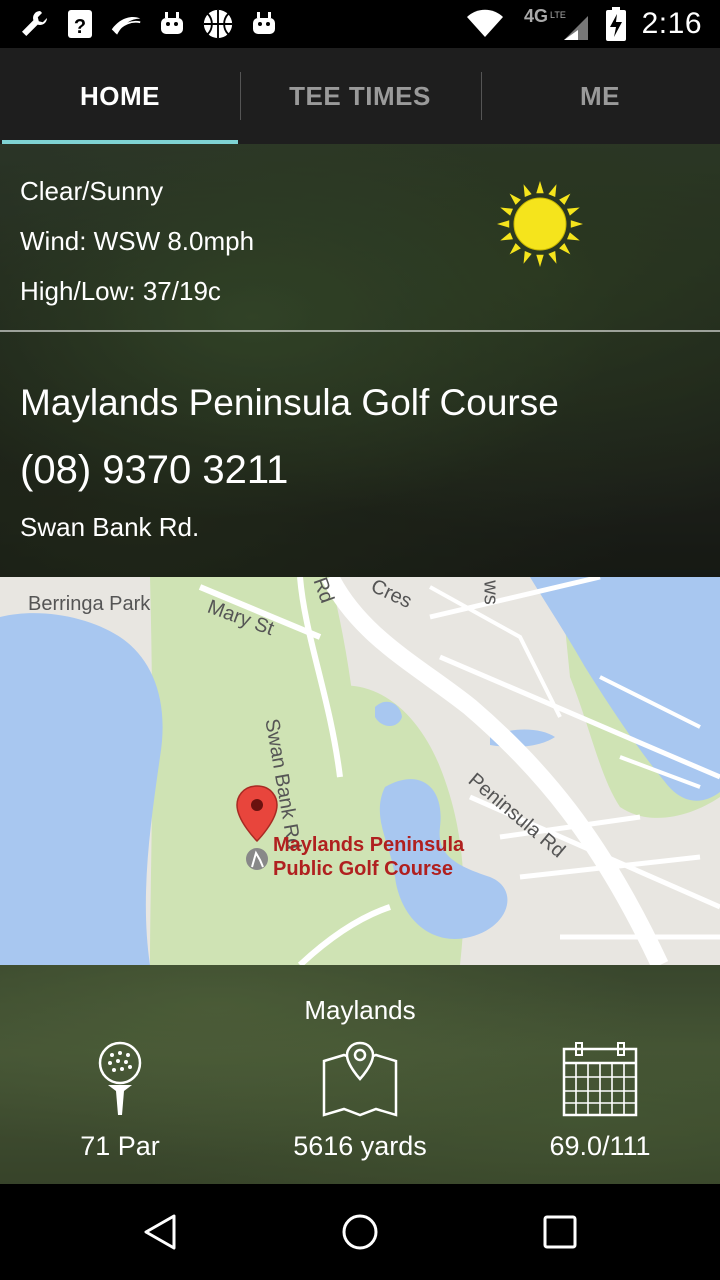 This screenshot has width=720, height=1280. What do you see at coordinates (120, 1078) in the screenshot?
I see `golf-ball-tee-icon` at bounding box center [120, 1078].